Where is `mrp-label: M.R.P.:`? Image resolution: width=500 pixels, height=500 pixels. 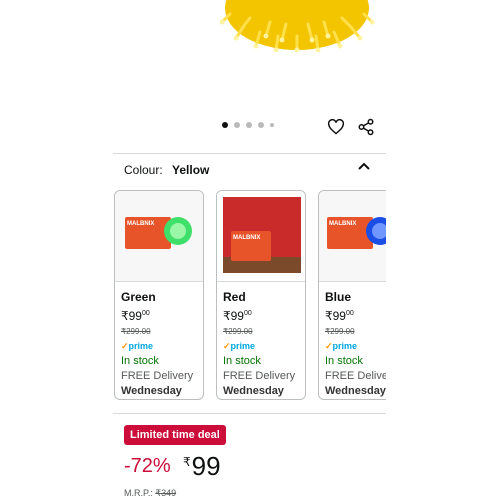 mrp-label: M.R.P.: is located at coordinates (138, 493).